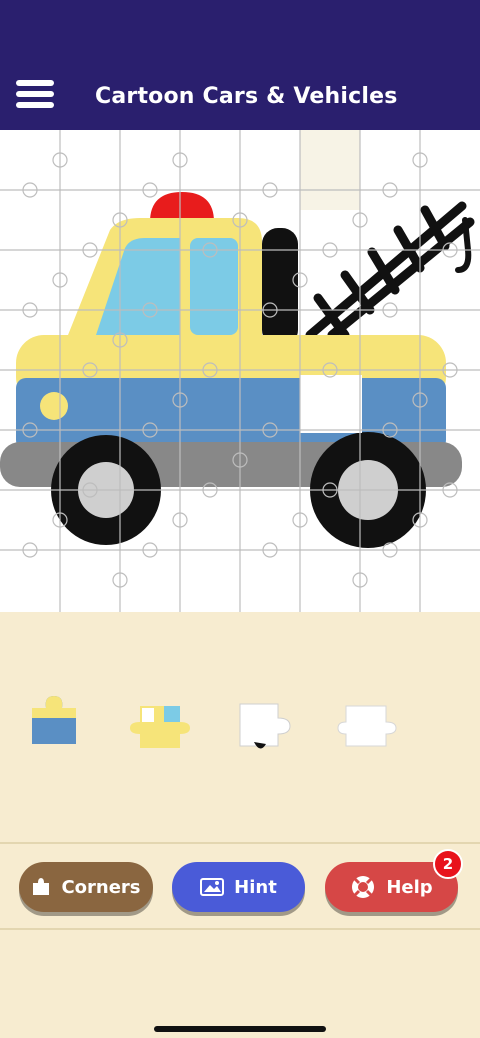 The image size is (480, 1038). I want to click on hint-button: Hint, so click(238, 887).